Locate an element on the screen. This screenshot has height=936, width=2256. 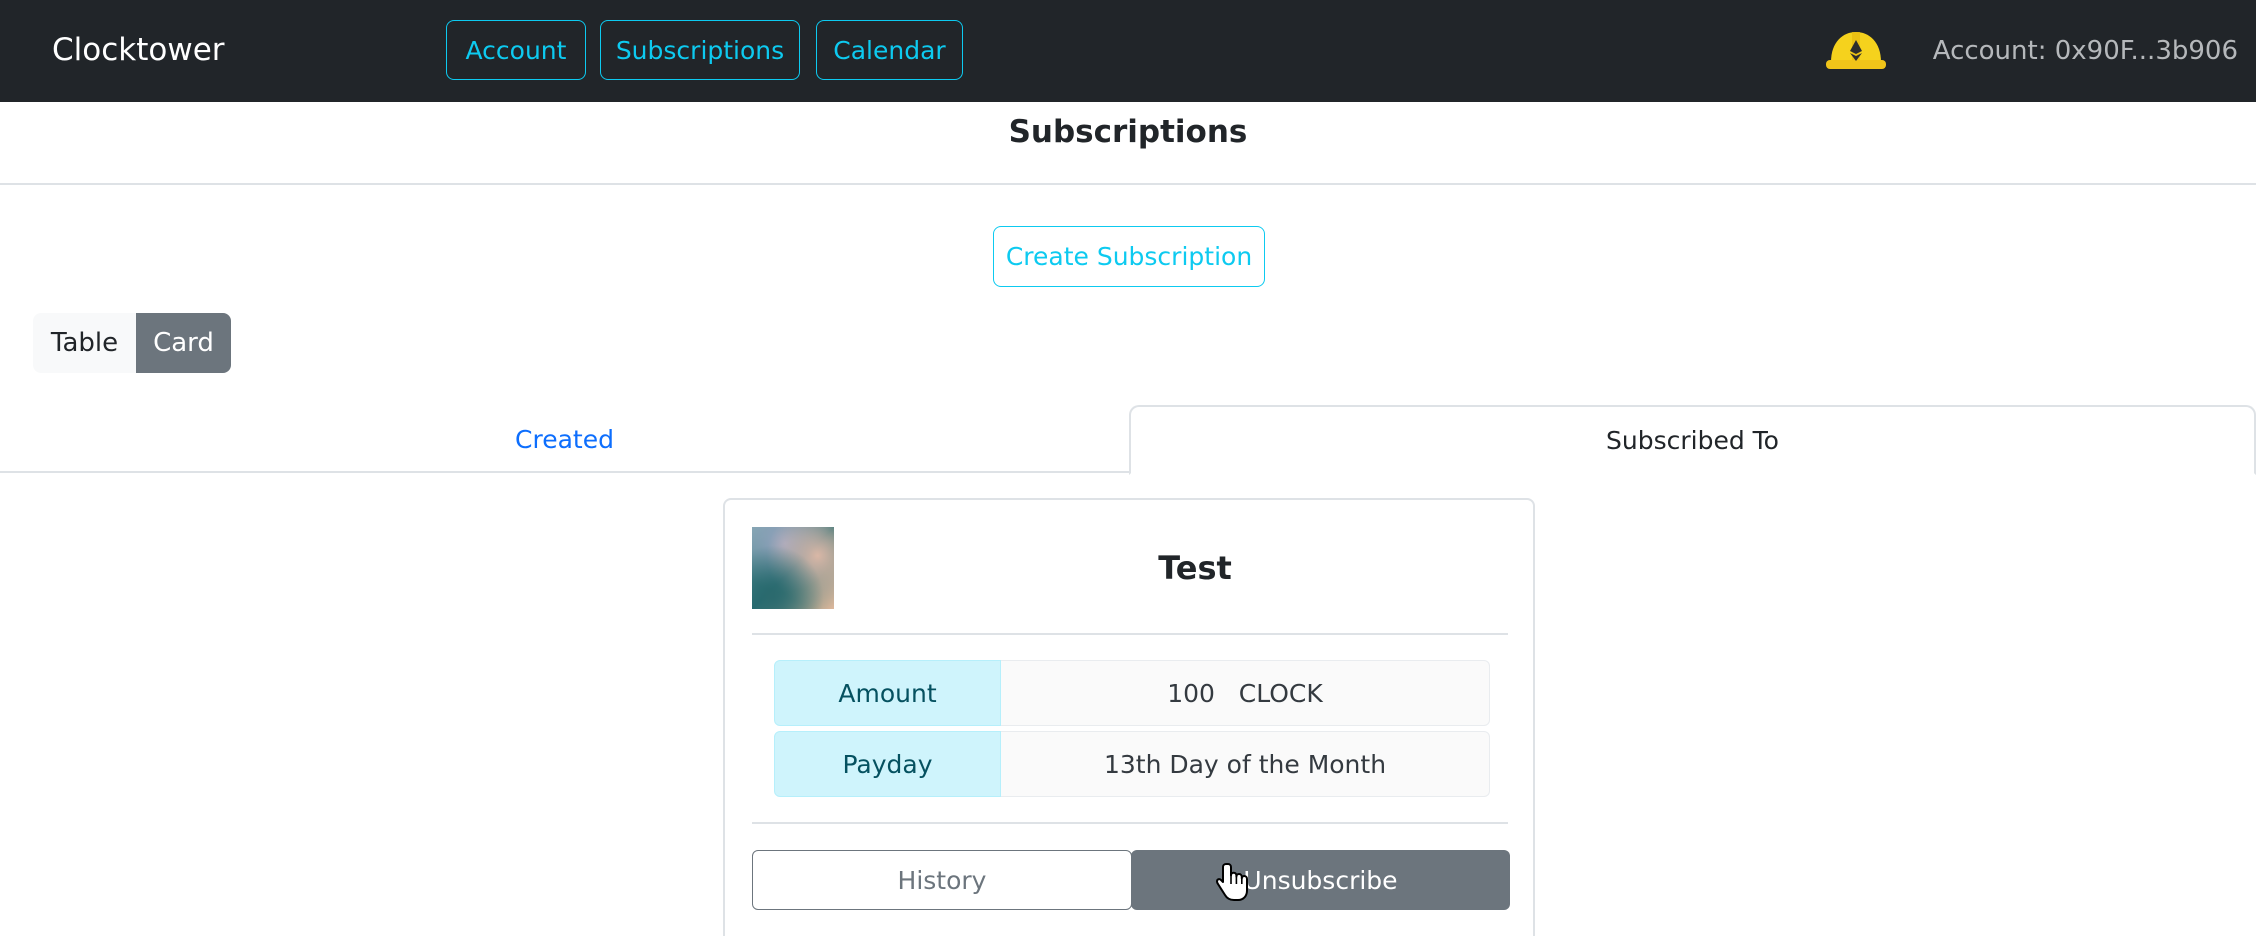
subscription-thumbnail is located at coordinates (793, 568).